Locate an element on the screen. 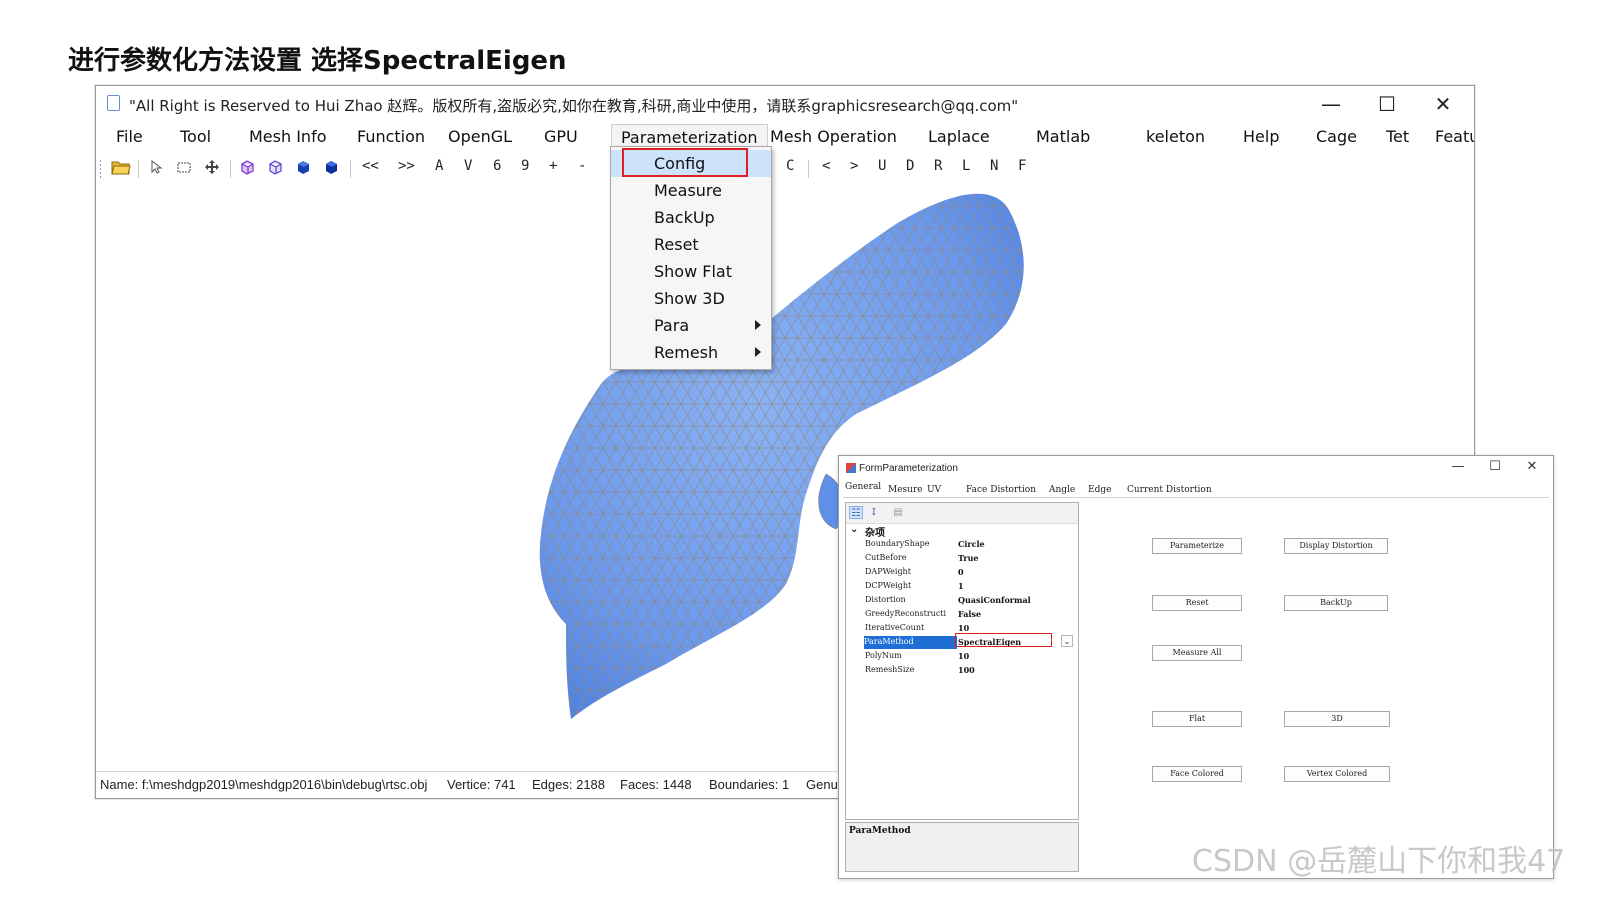 Image resolution: width=1600 pixels, height=900 pixels. property-value: Circle is located at coordinates (971, 544).